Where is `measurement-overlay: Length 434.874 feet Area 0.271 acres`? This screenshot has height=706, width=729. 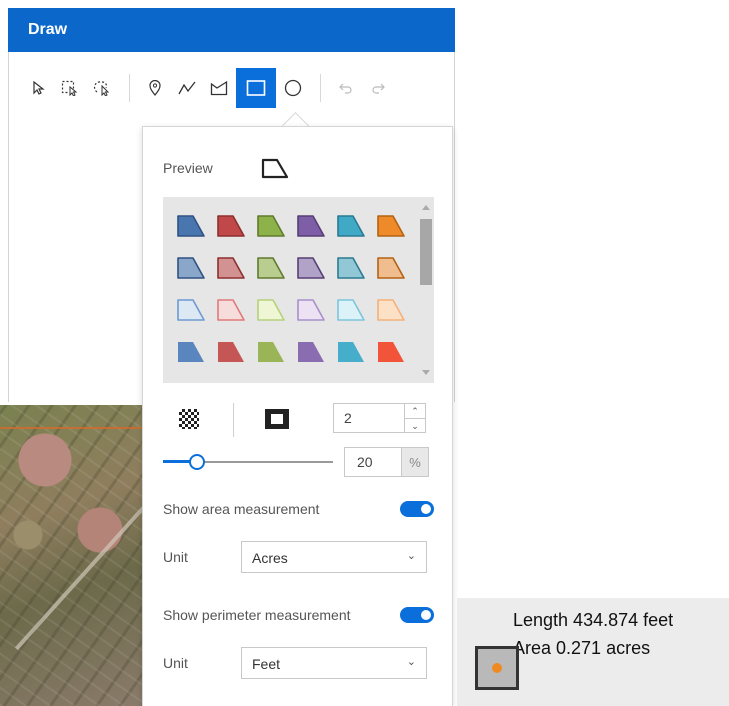 measurement-overlay: Length 434.874 feet Area 0.271 acres is located at coordinates (593, 652).